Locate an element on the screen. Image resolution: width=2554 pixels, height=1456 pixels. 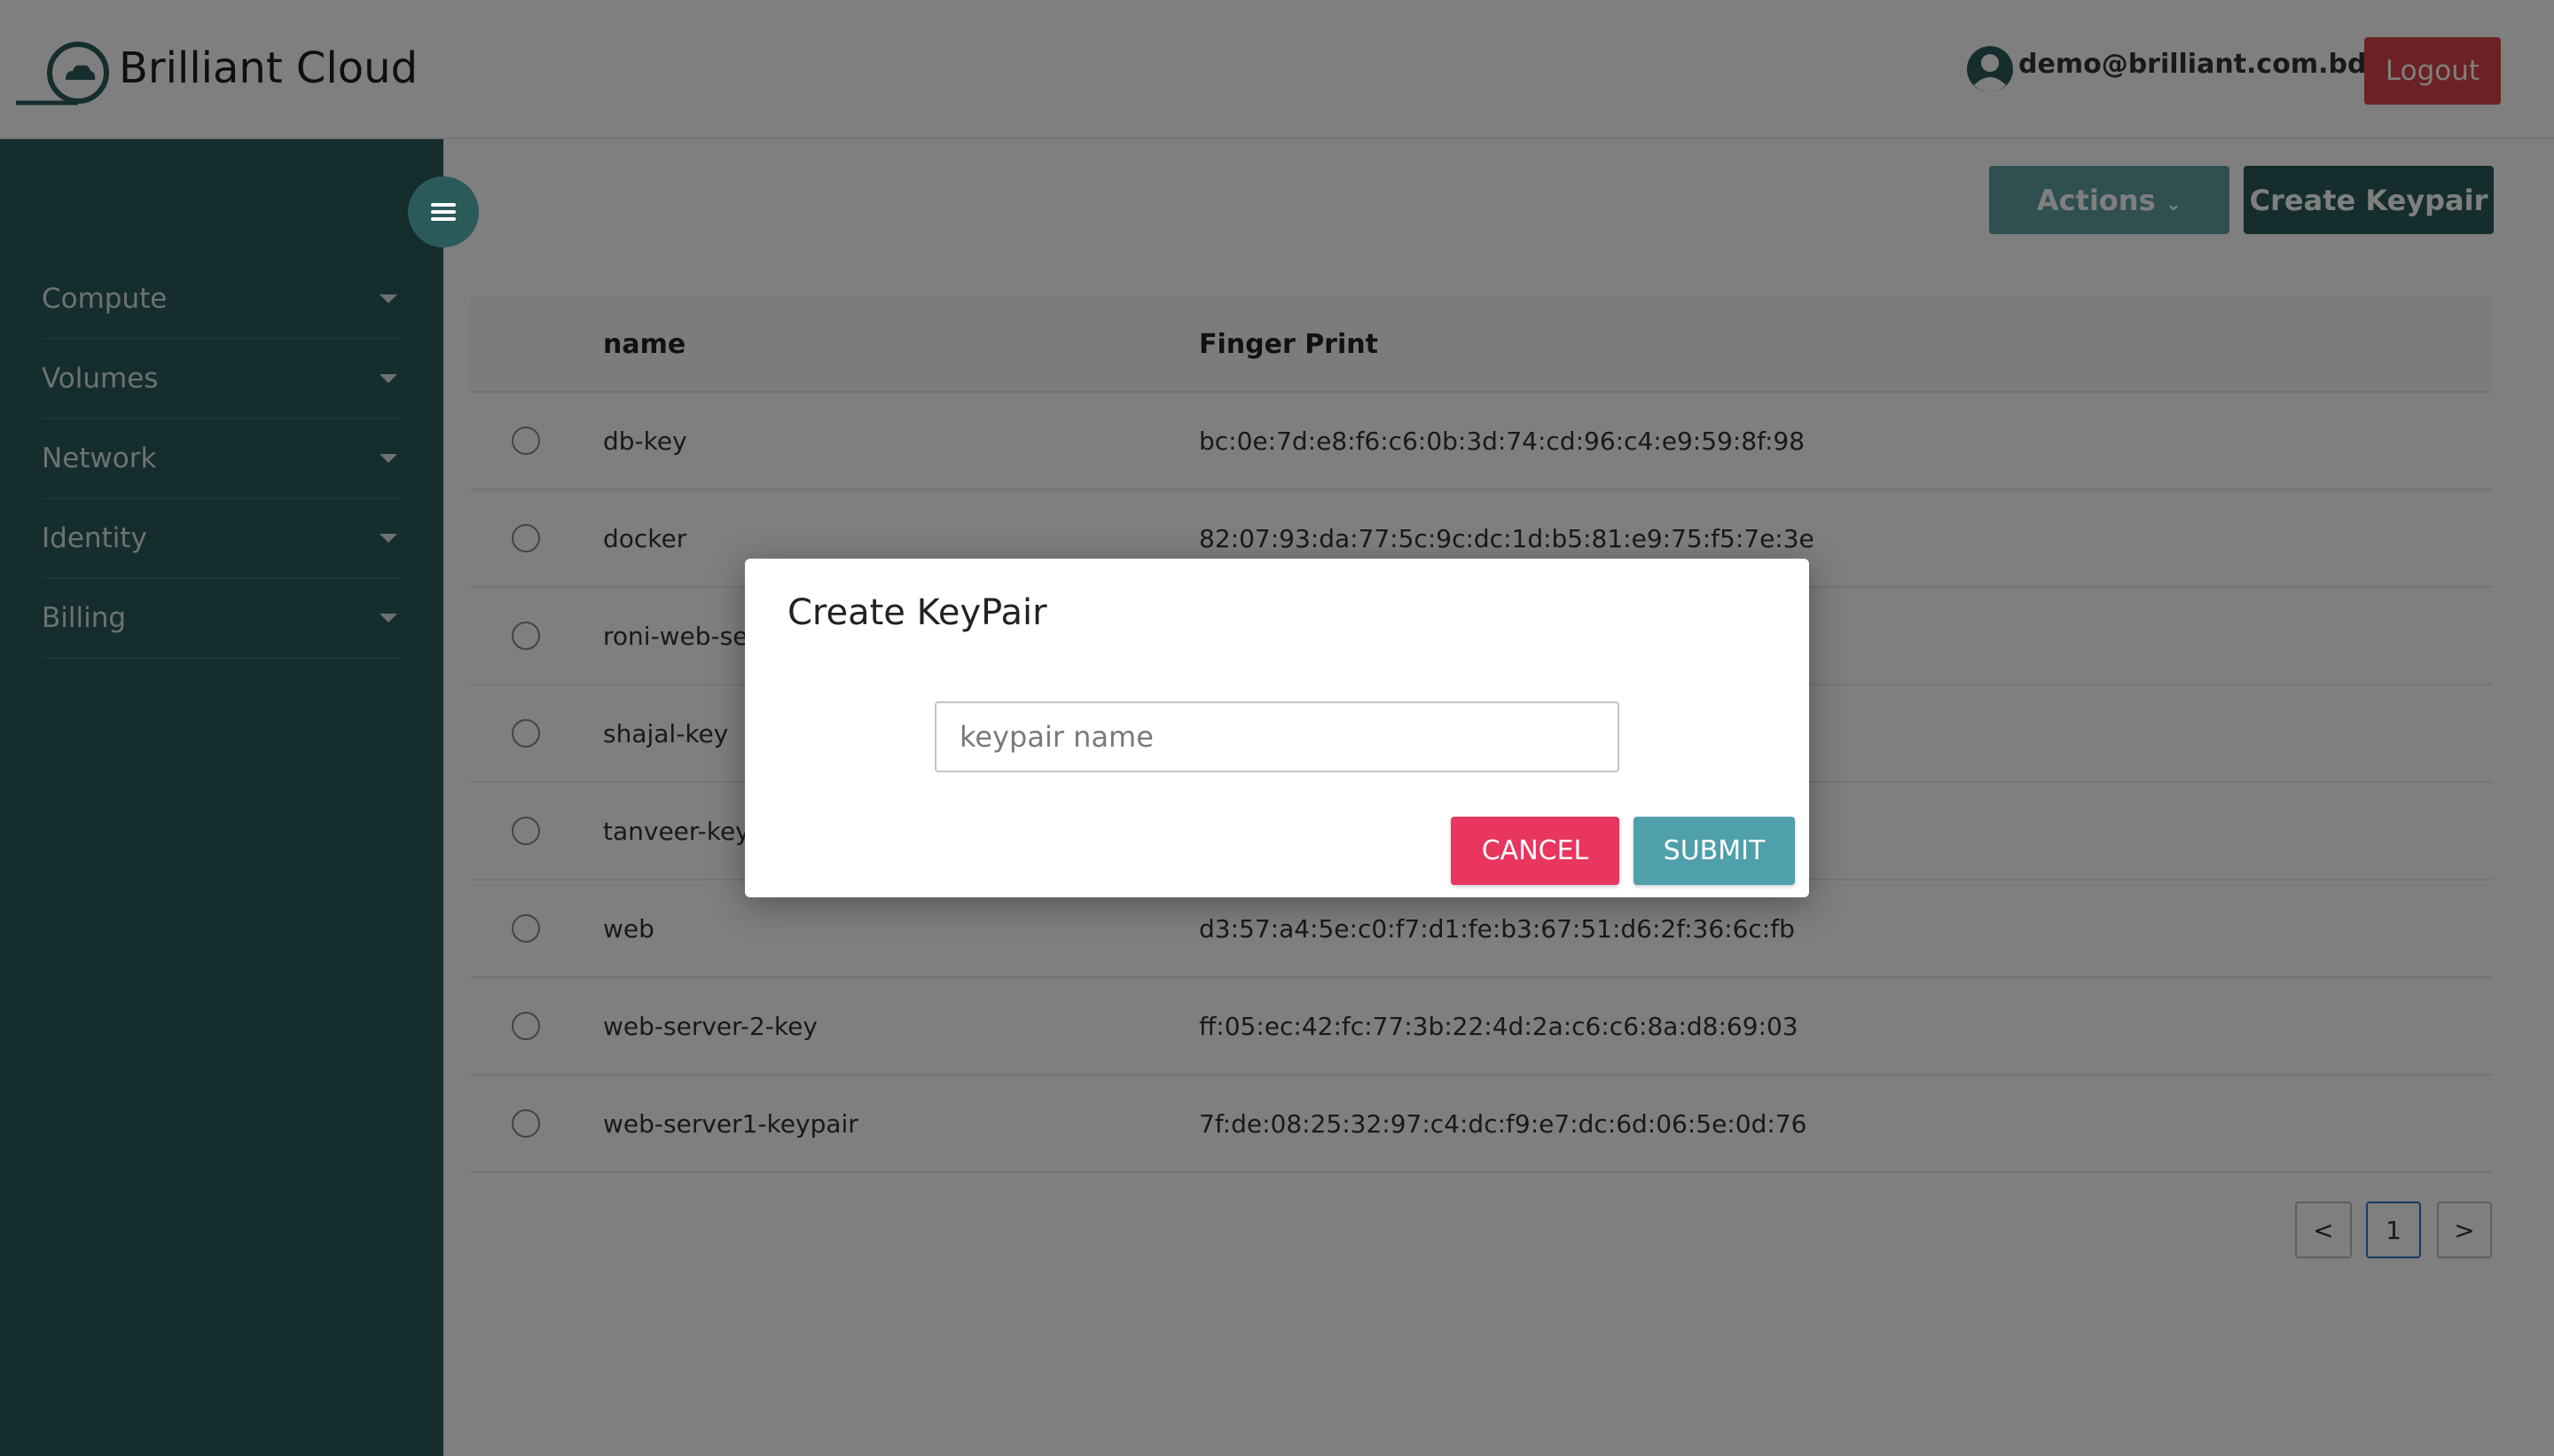
menu-toggle-button is located at coordinates (443, 211).